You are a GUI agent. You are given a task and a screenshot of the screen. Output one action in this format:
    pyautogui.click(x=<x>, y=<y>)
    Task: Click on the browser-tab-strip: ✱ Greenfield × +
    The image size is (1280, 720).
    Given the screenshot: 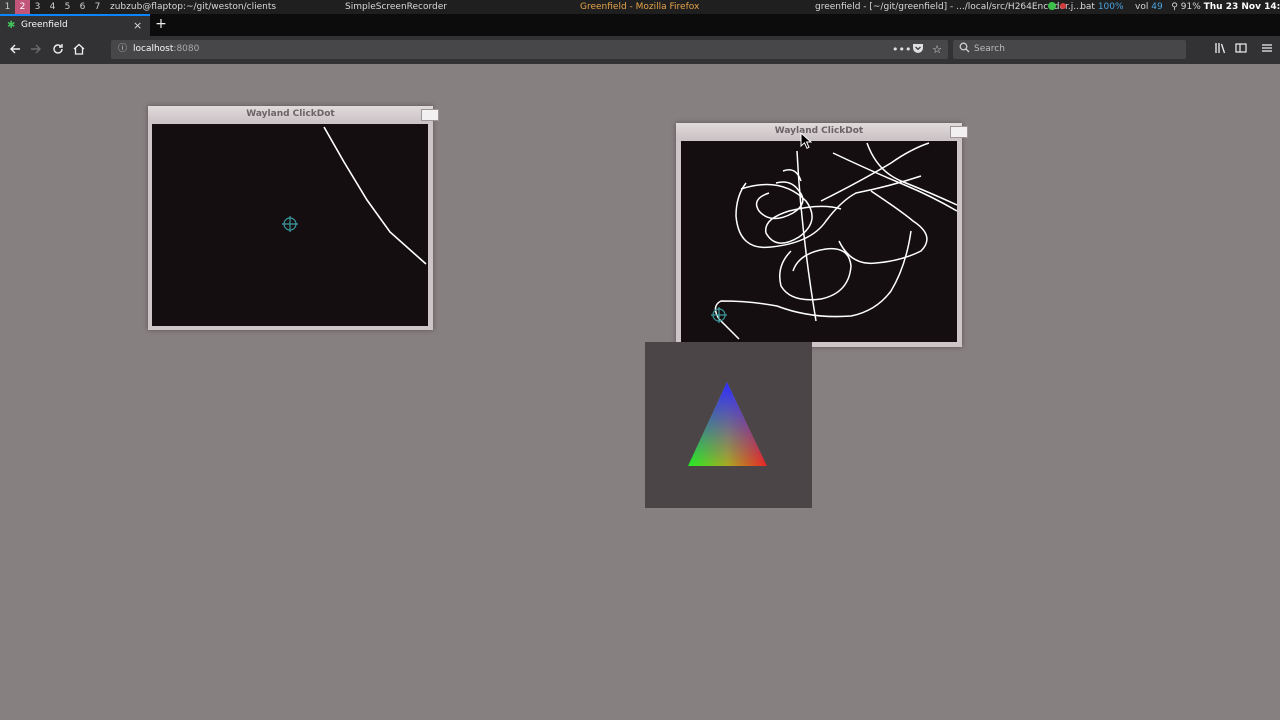 What is the action you would take?
    pyautogui.click(x=640, y=25)
    